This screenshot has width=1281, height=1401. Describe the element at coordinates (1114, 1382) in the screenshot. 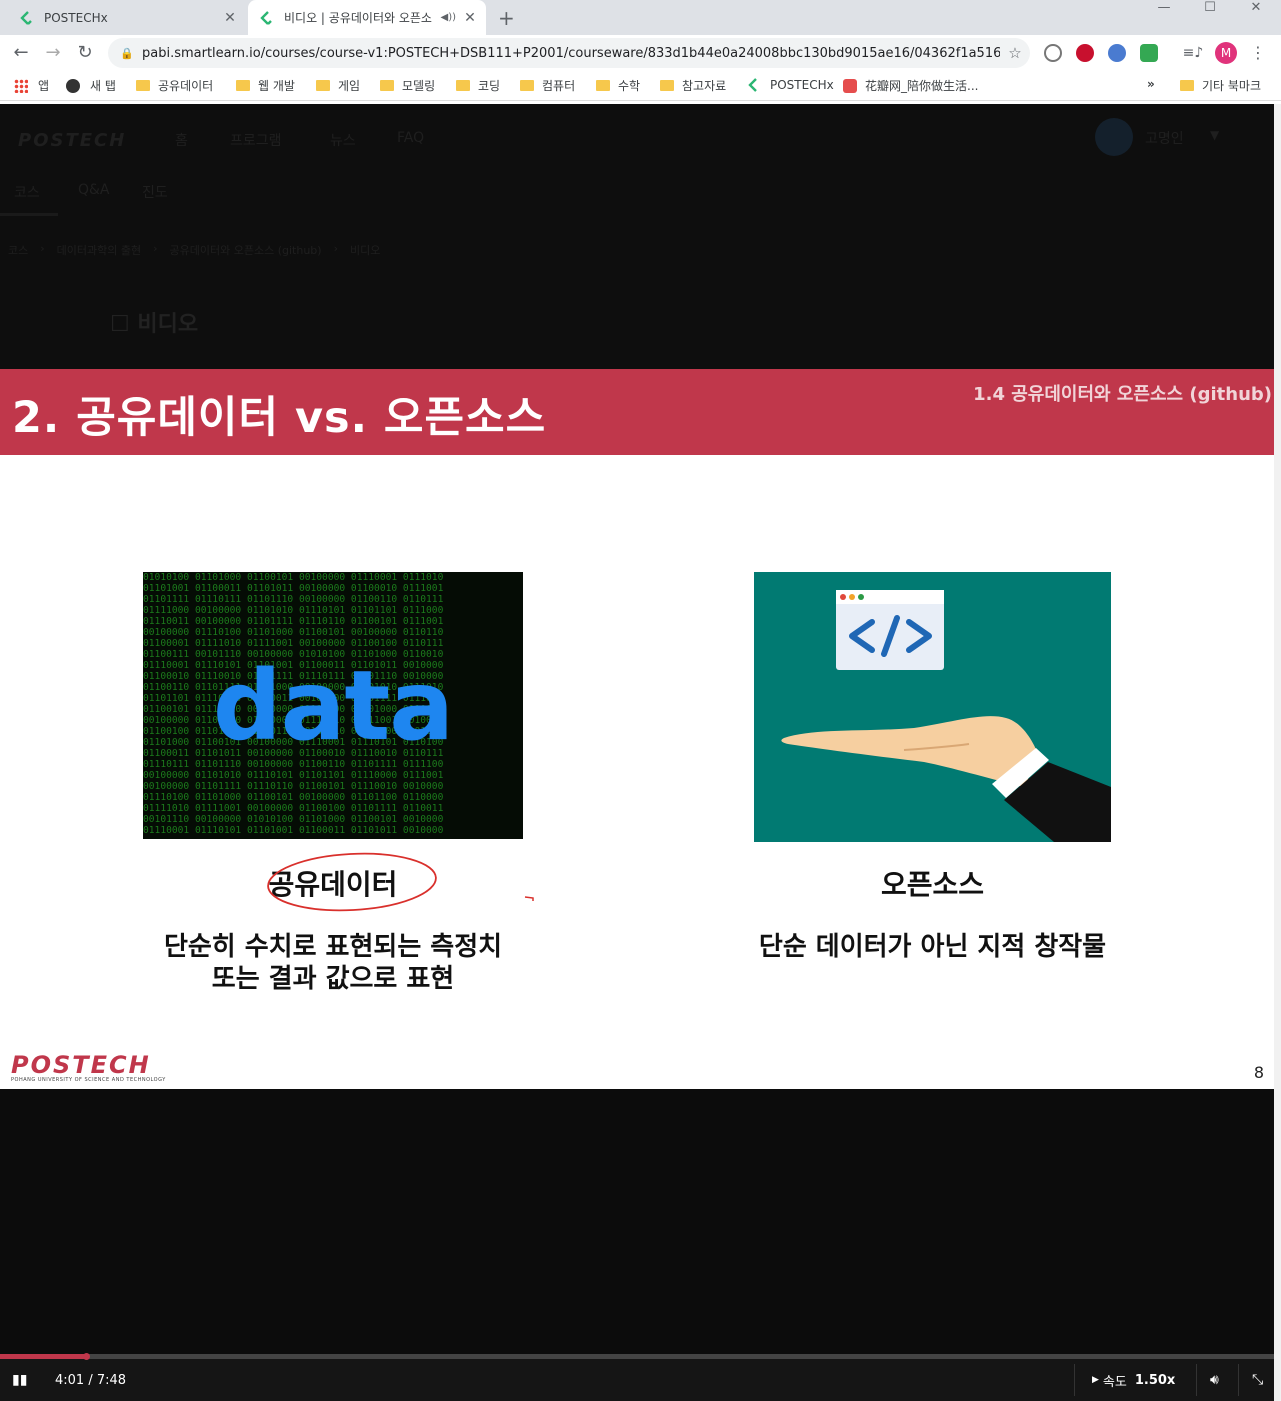

I see `speed-label: 속도` at that location.